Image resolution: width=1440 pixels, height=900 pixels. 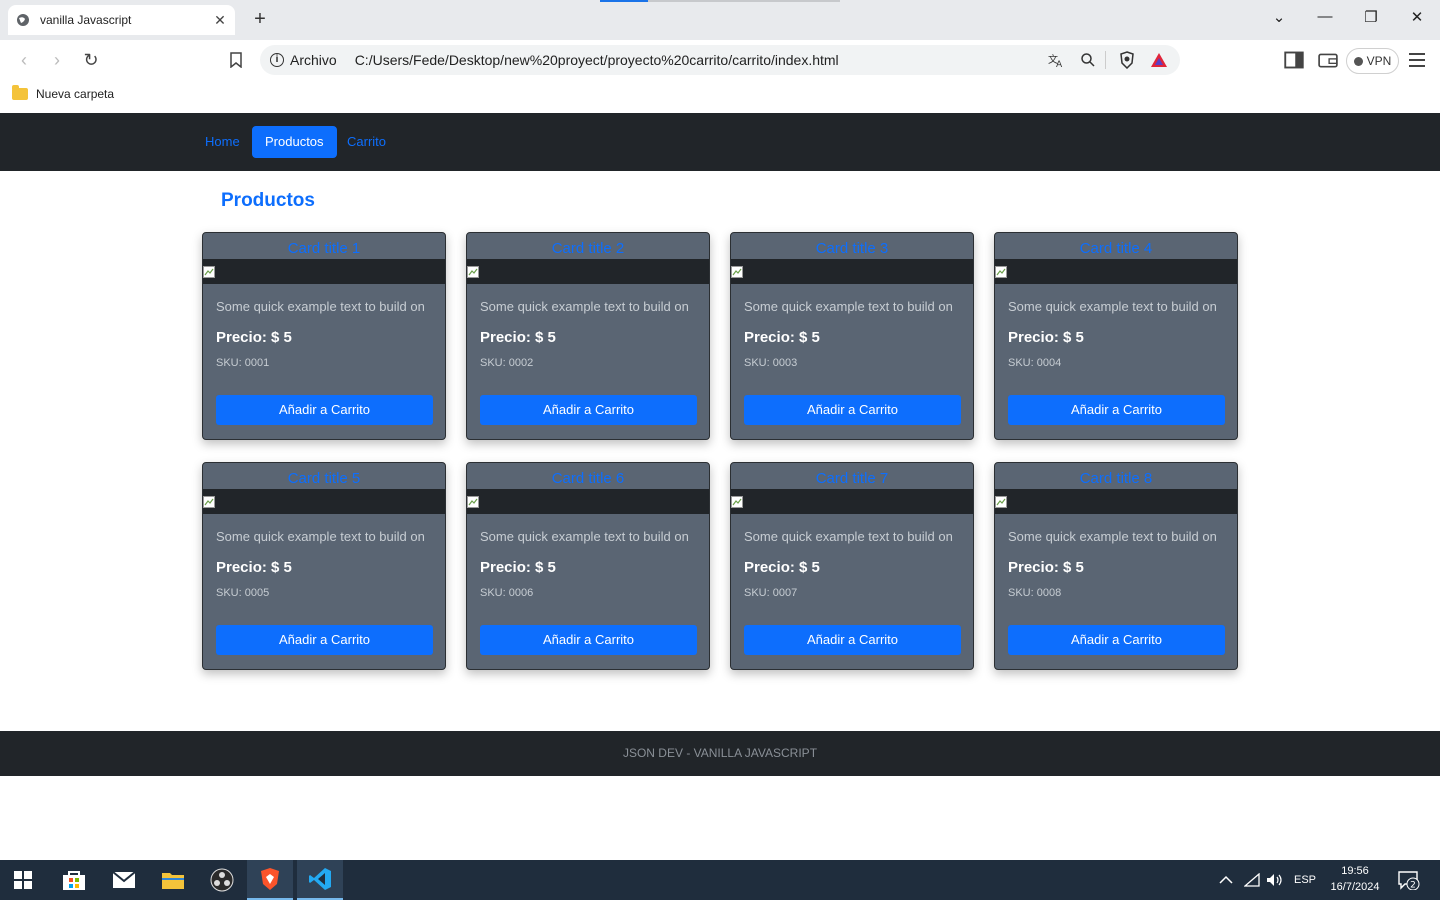 What do you see at coordinates (1409, 880) in the screenshot?
I see `notifications-icon: 2` at bounding box center [1409, 880].